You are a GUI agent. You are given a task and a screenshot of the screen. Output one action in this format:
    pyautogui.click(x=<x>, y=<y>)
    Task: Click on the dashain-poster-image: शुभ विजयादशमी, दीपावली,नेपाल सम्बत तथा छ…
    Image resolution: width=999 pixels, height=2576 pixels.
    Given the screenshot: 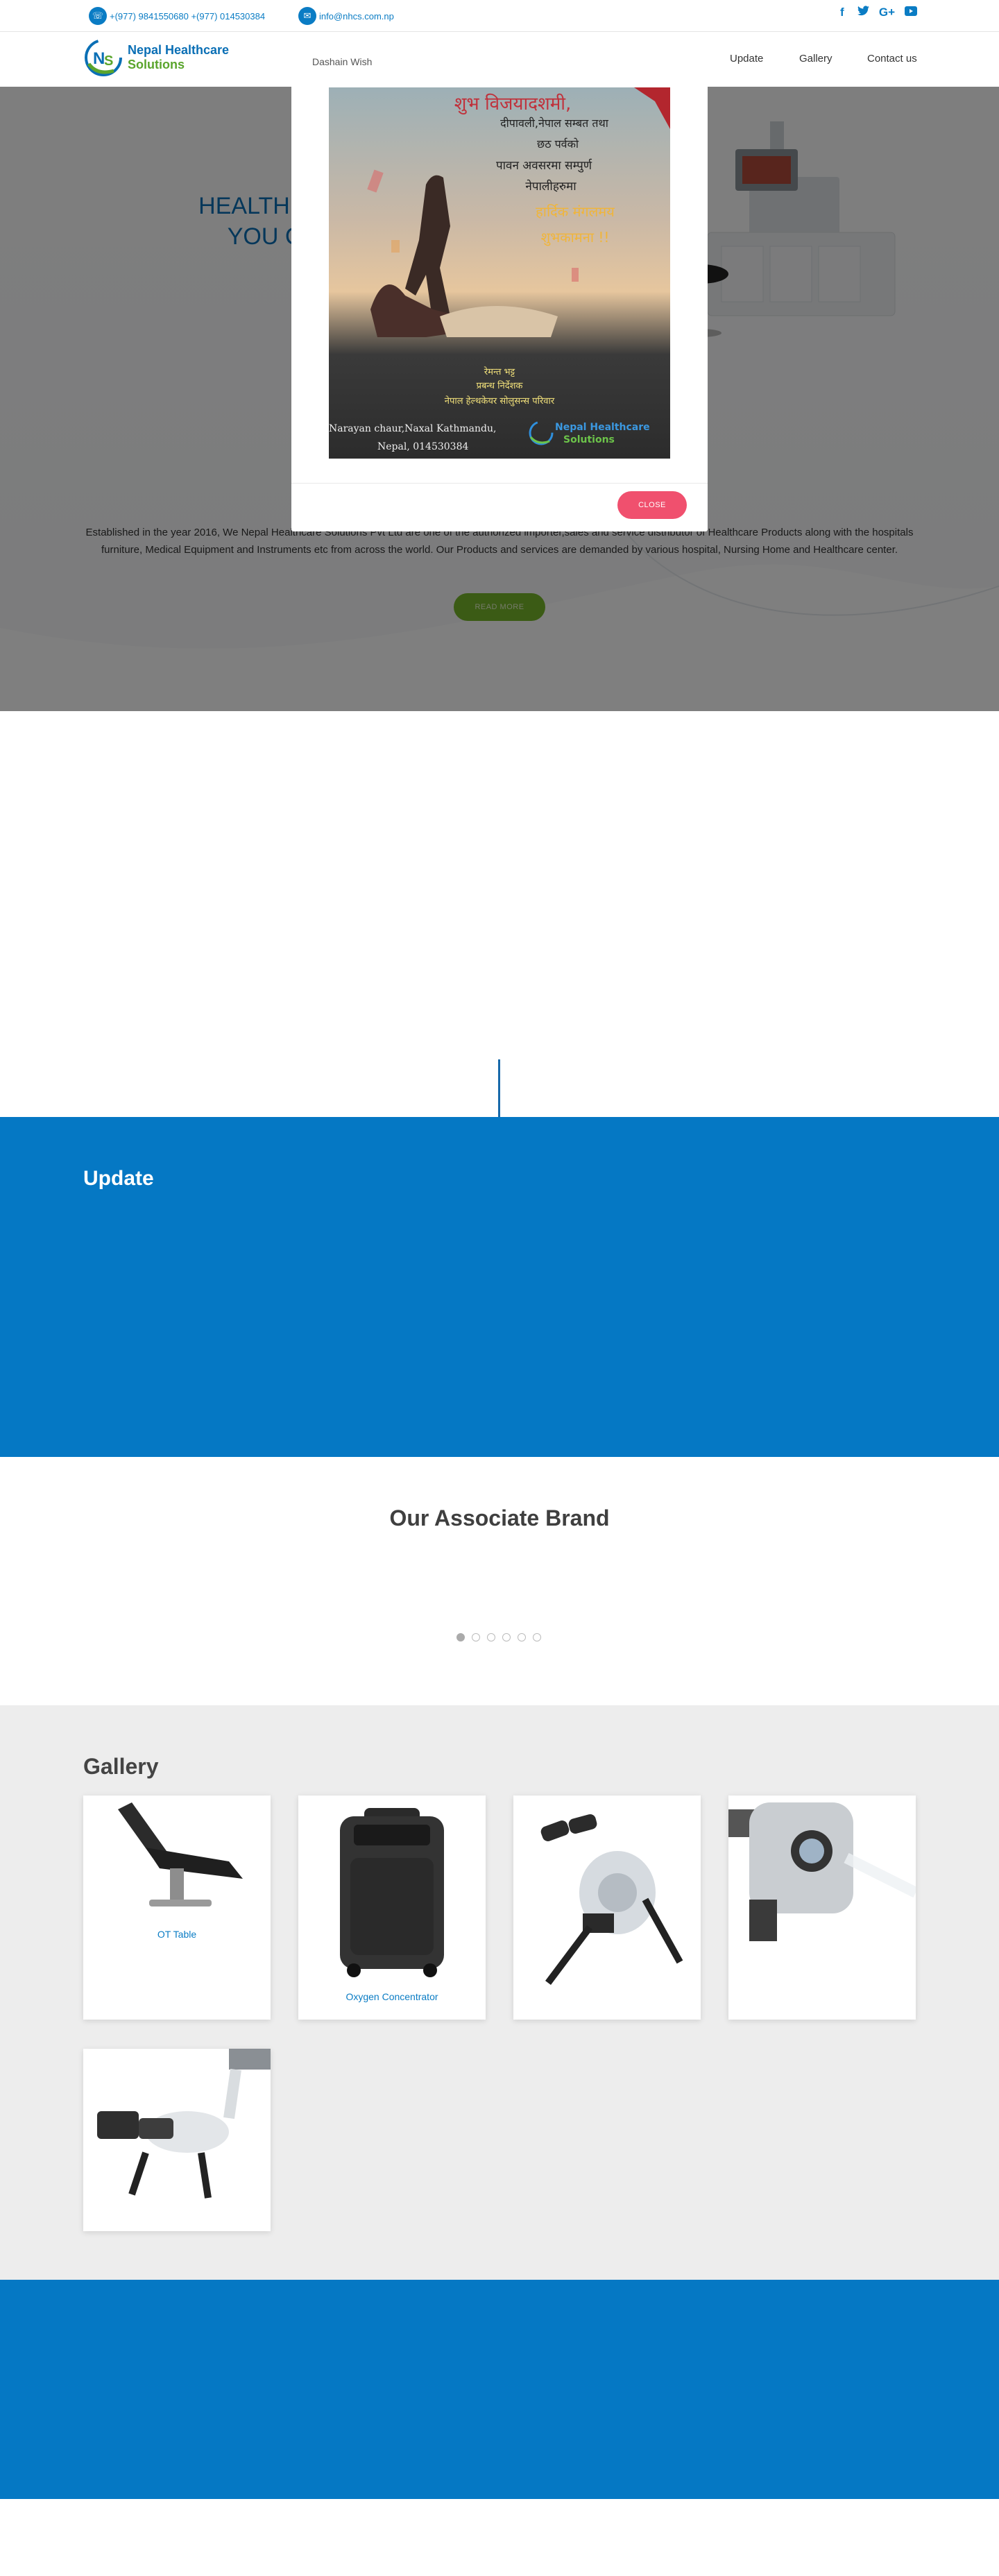 What is the action you would take?
    pyautogui.click(x=499, y=273)
    